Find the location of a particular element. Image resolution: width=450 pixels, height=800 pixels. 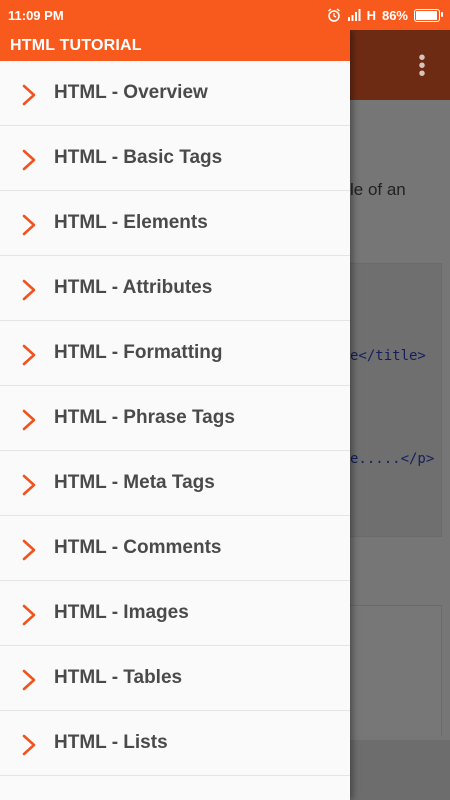

drawer-menu-item: HTML - Elements is located at coordinates (175, 223).